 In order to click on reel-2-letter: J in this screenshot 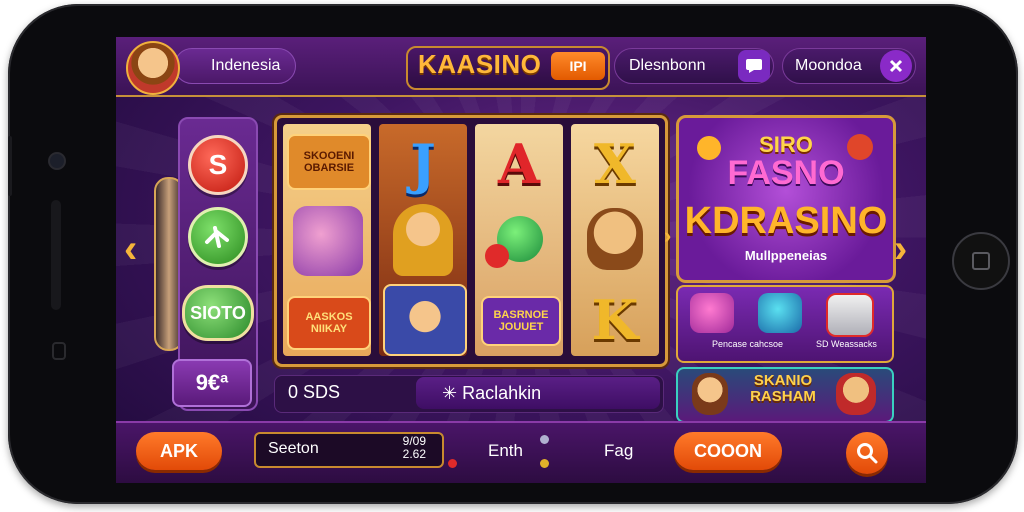, I will do `click(423, 164)`.